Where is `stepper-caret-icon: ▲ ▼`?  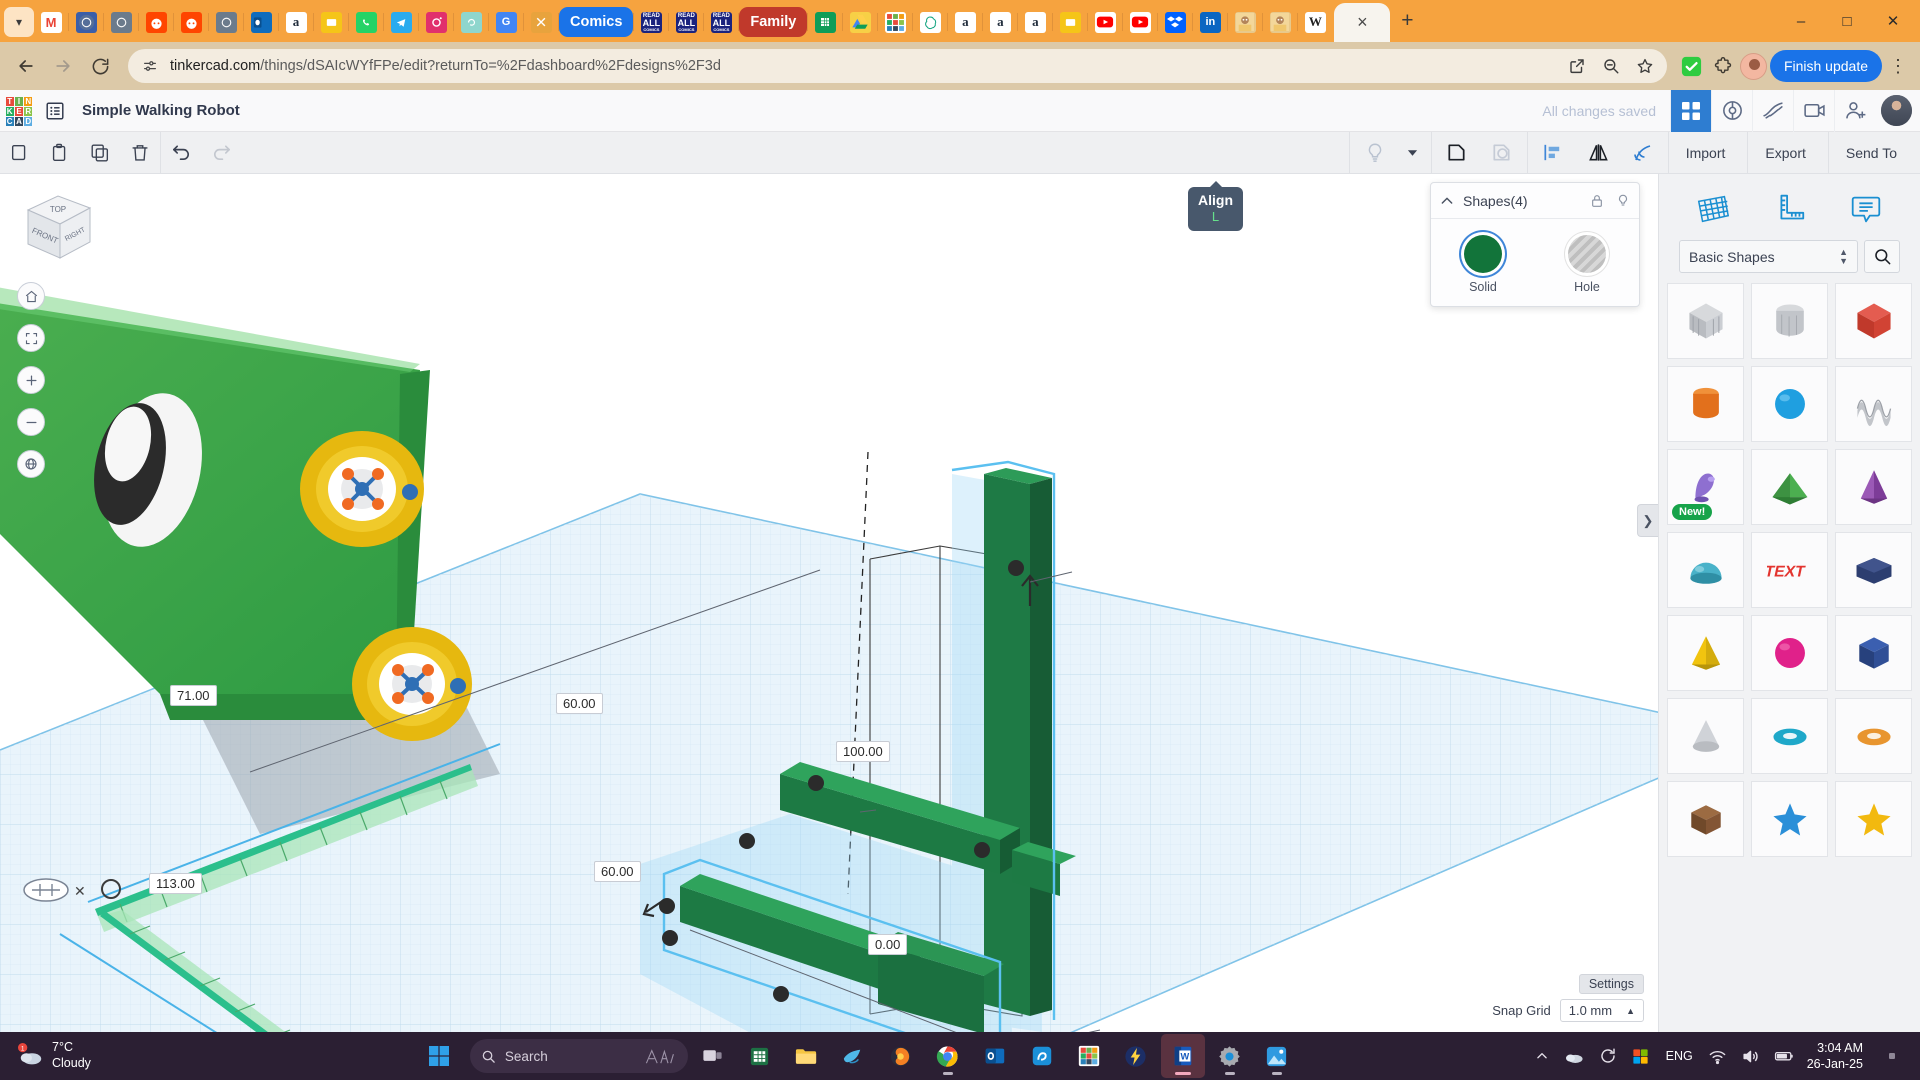
stepper-caret-icon: ▲ ▼ is located at coordinates (1843, 256).